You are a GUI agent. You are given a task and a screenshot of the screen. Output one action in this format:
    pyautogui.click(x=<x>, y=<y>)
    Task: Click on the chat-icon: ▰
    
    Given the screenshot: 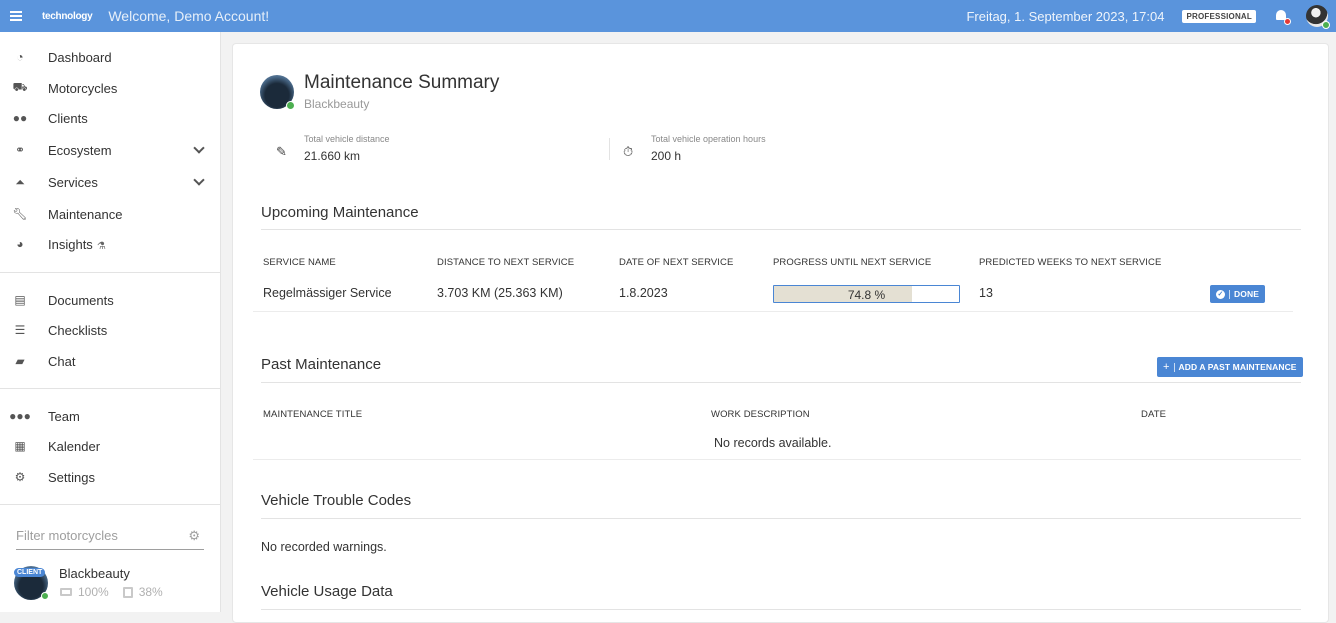 What is the action you would take?
    pyautogui.click(x=20, y=361)
    